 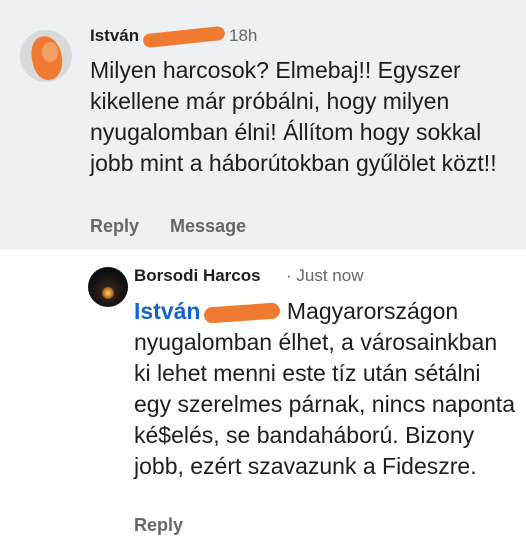 What do you see at coordinates (243, 36) in the screenshot?
I see `comment-1-timestamp: 18h` at bounding box center [243, 36].